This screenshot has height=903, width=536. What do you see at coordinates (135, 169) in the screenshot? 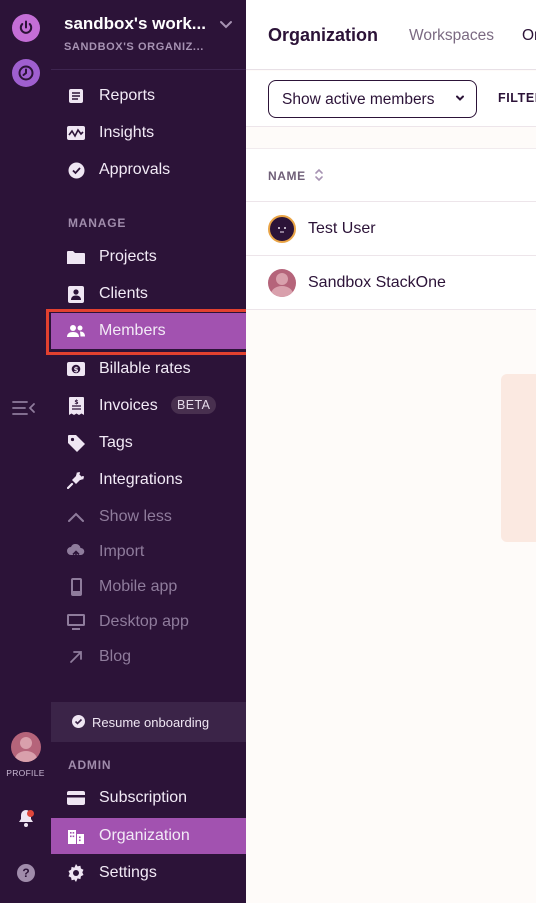
I see `sidebar-item-label: Approvals` at bounding box center [135, 169].